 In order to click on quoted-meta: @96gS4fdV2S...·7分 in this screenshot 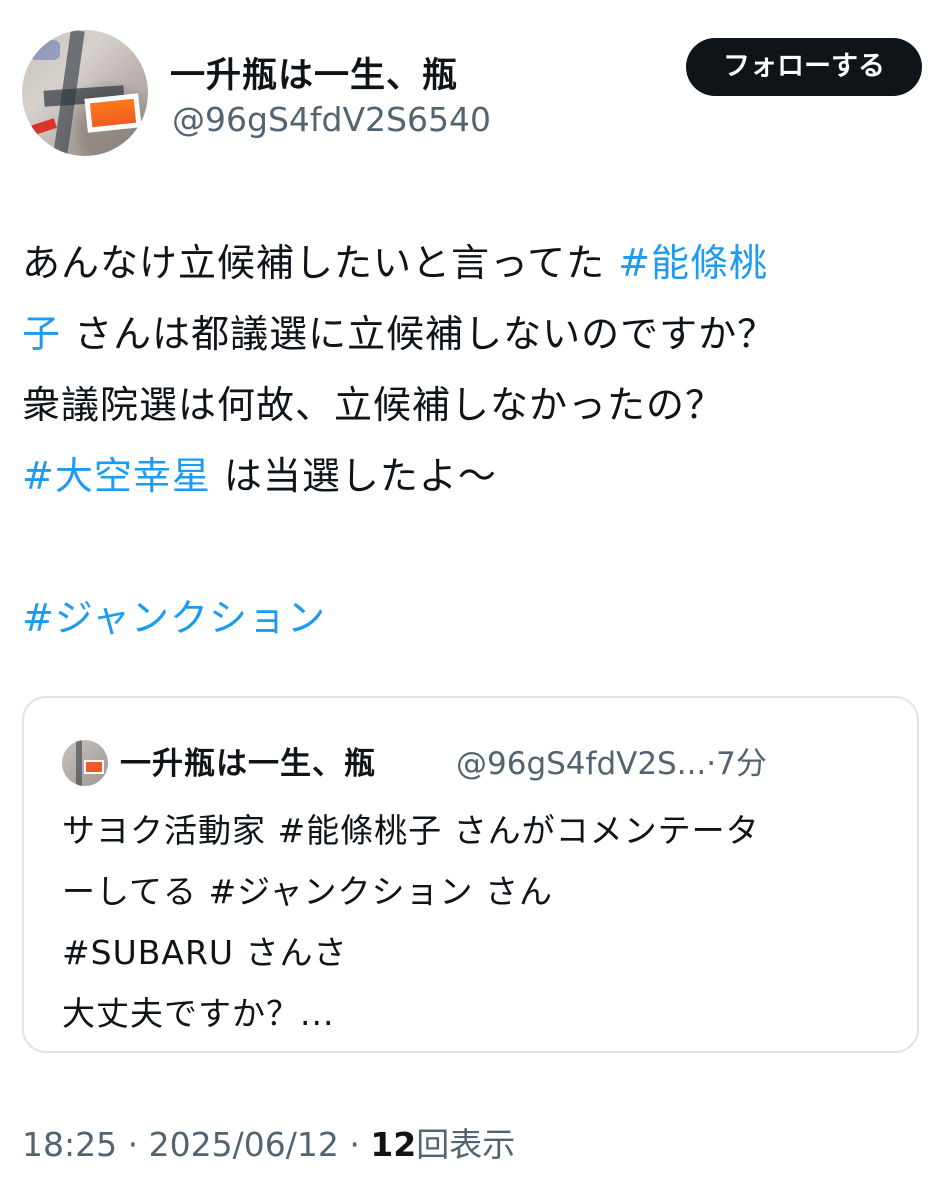, I will do `click(611, 760)`.